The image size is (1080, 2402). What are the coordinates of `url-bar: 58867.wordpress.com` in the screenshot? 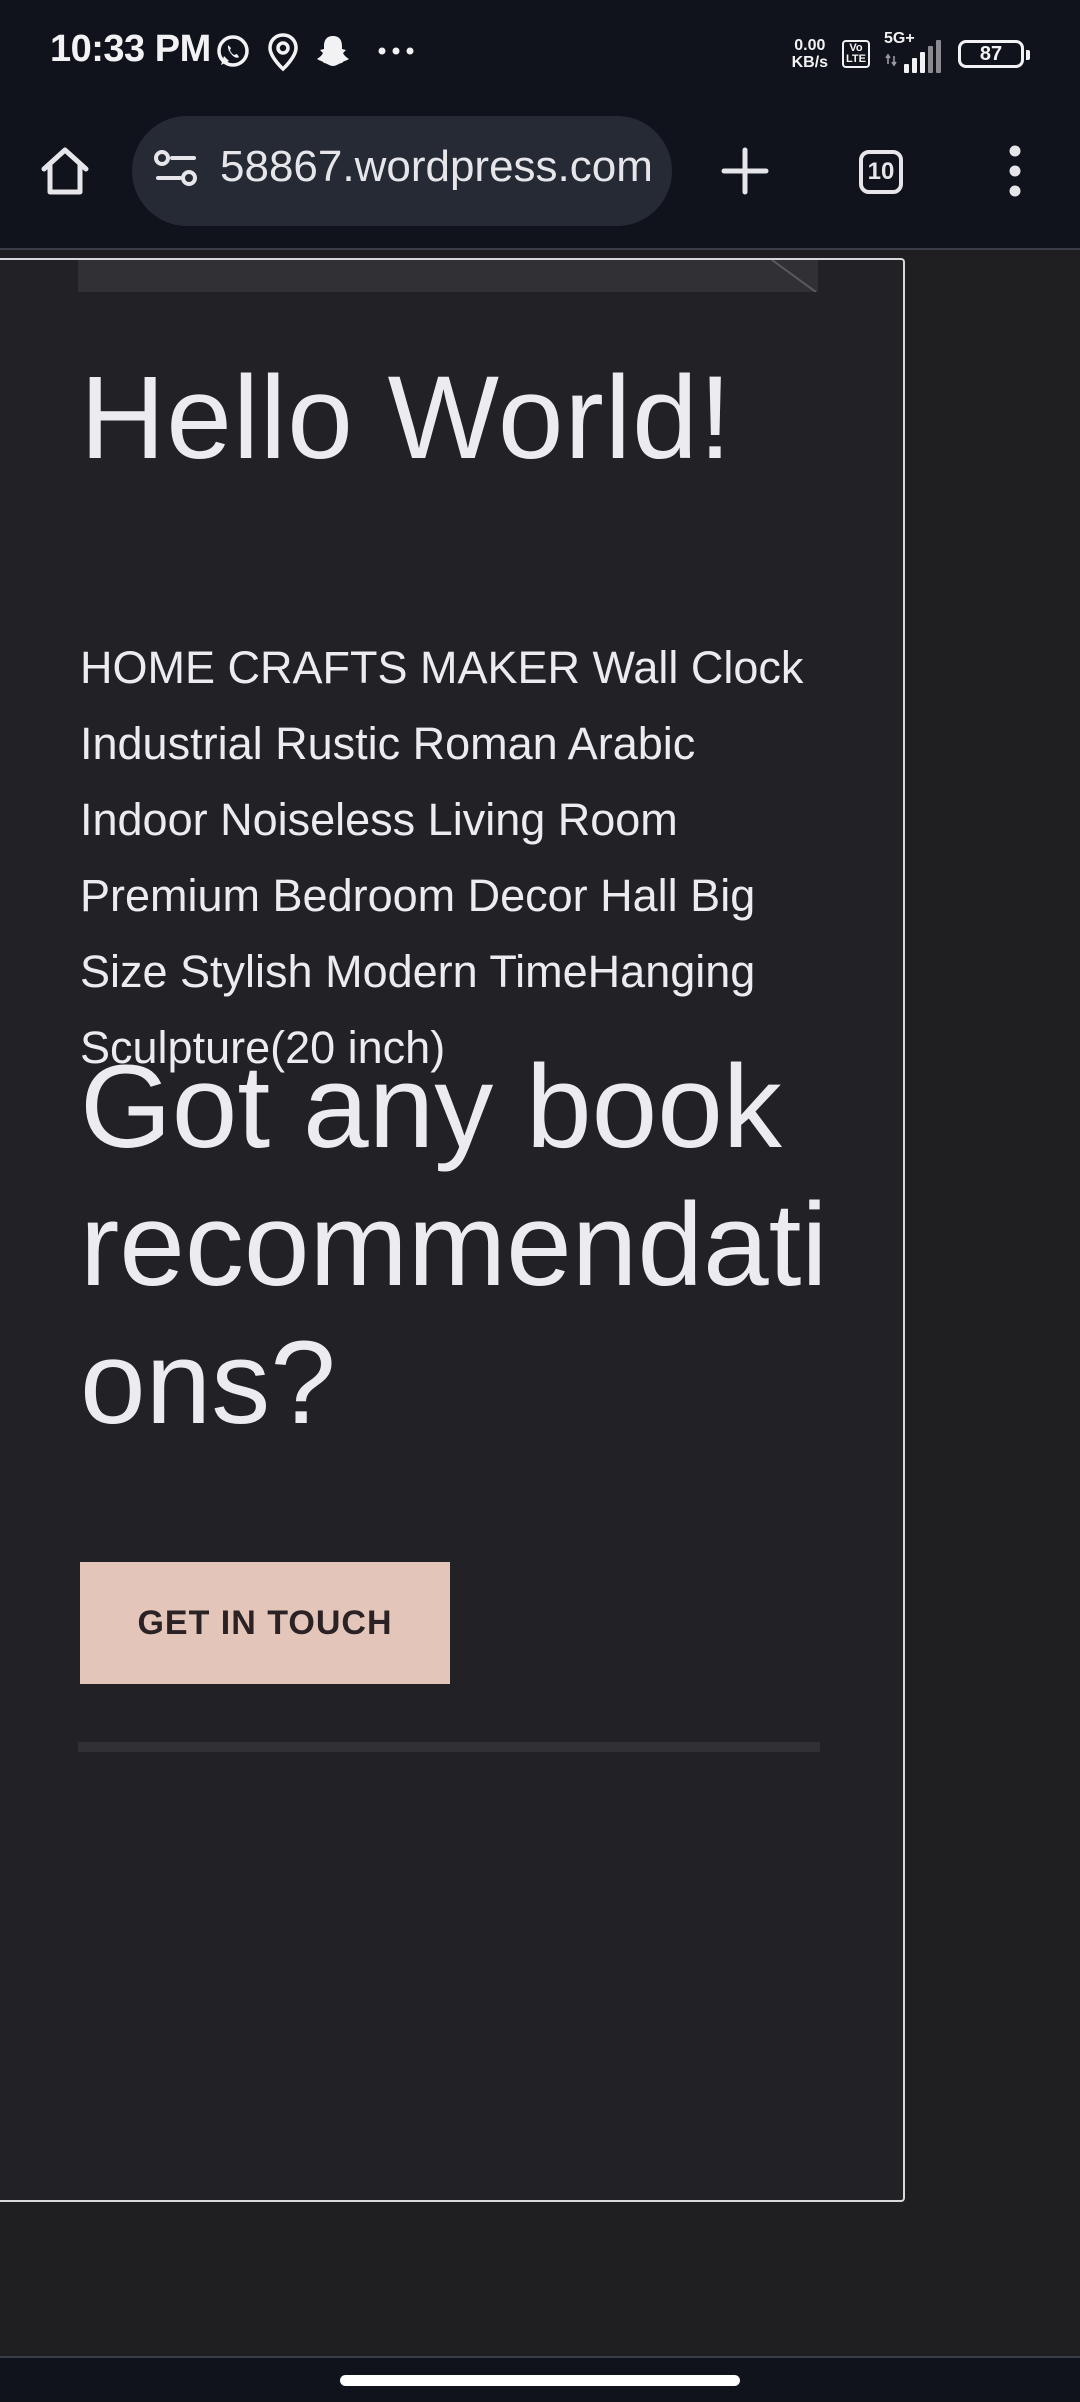 It's located at (402, 171).